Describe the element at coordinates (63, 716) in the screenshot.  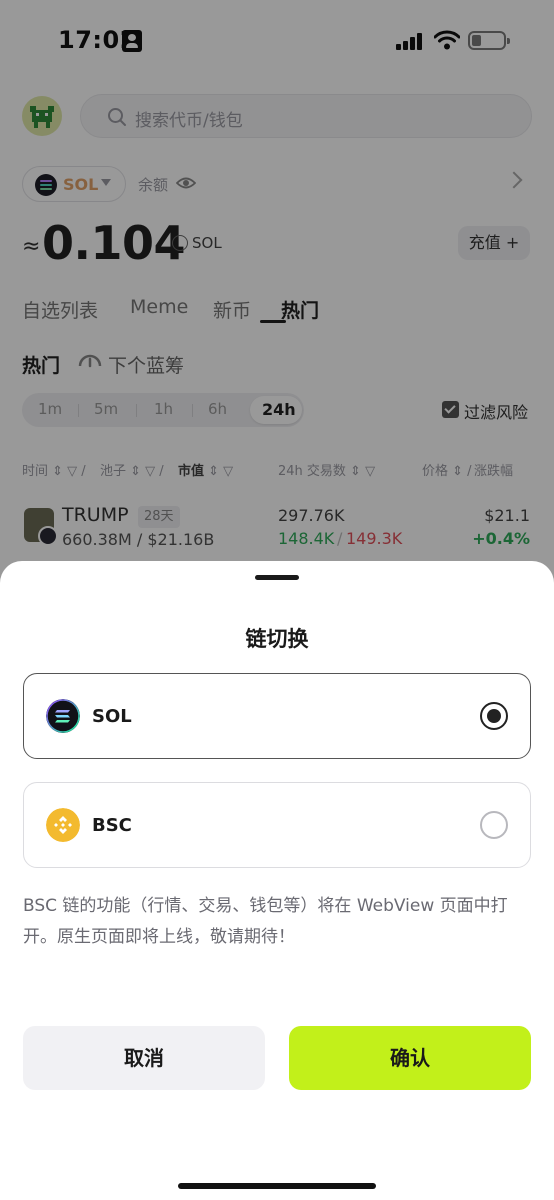
I see `sol-logo-icon` at that location.